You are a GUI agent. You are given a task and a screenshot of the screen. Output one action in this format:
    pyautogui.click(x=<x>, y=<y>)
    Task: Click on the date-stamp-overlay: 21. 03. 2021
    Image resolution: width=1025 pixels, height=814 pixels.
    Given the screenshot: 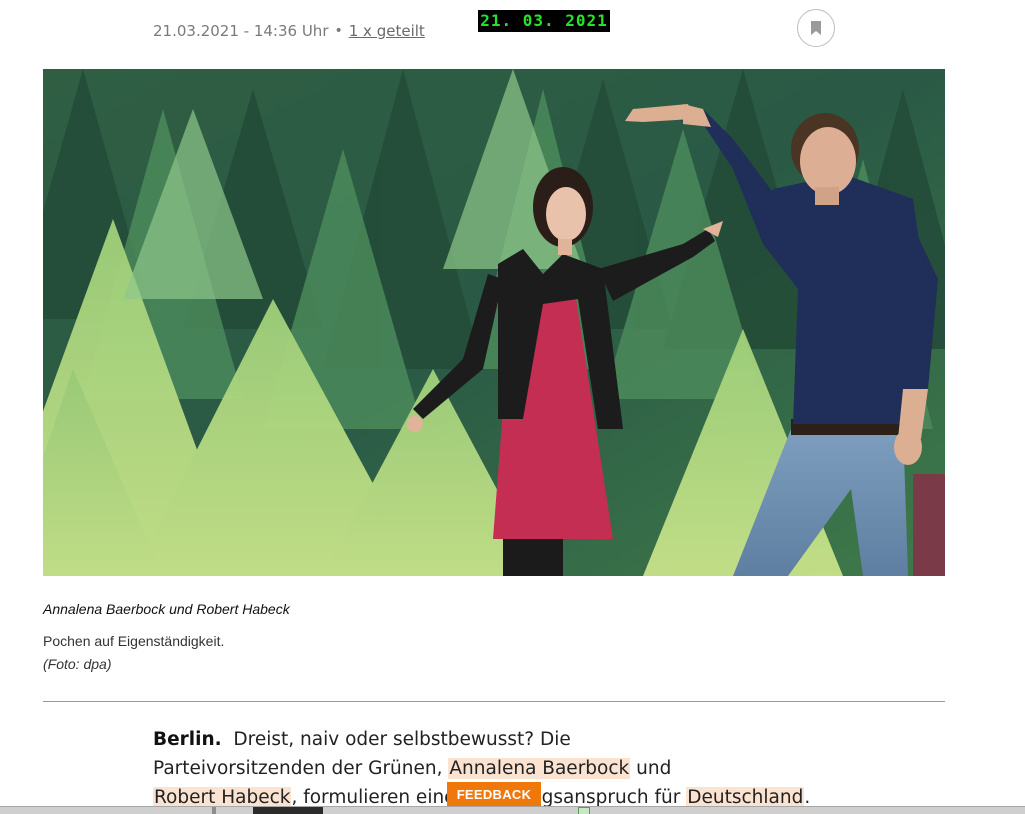 What is the action you would take?
    pyautogui.click(x=544, y=21)
    